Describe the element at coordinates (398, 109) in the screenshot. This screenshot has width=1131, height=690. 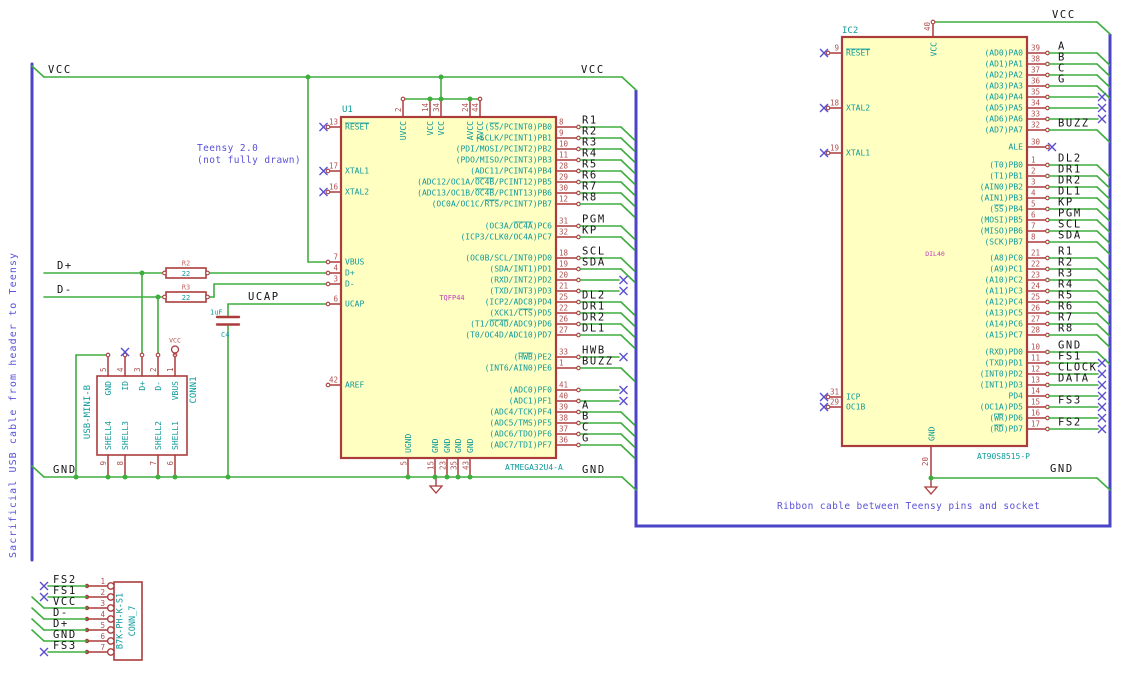
I see `pin-number: 2` at that location.